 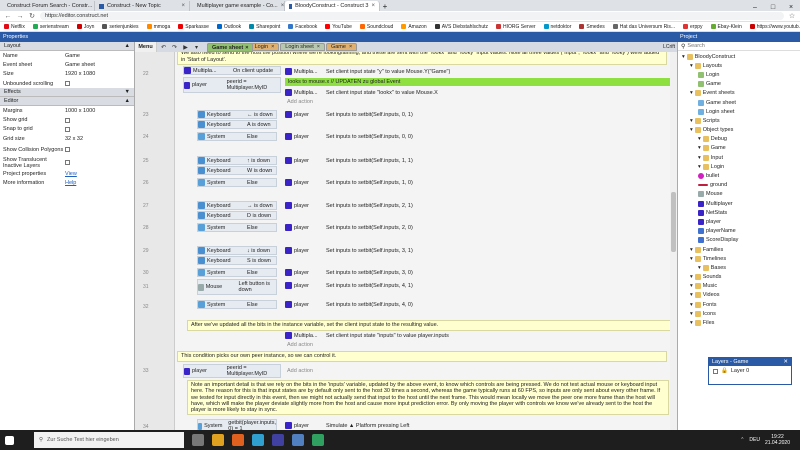 What do you see at coordinates (230, 47) in the screenshot?
I see `editor-tab: Game sheet ×` at bounding box center [230, 47].